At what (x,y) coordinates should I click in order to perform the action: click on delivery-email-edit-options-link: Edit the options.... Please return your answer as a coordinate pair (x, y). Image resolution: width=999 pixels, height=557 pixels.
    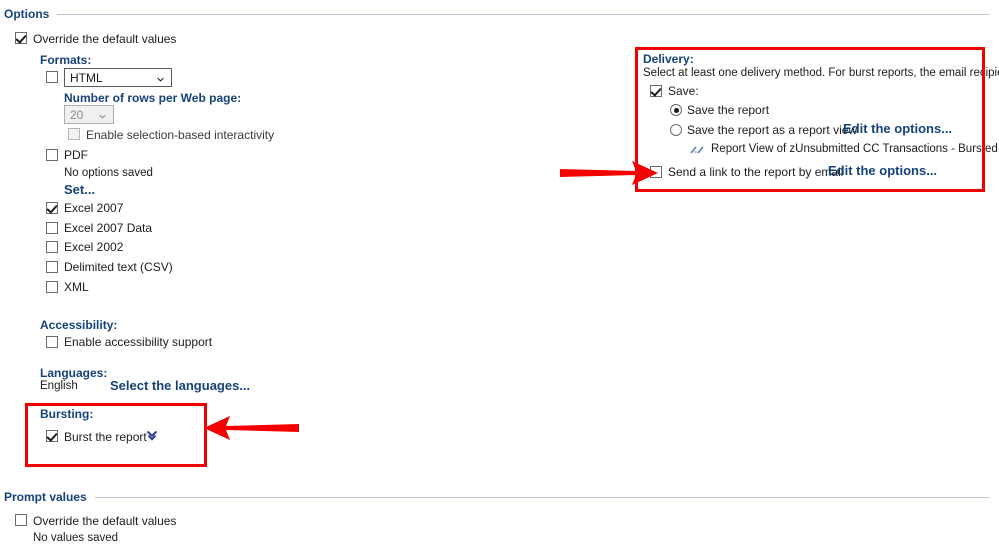
    Looking at the image, I should click on (882, 170).